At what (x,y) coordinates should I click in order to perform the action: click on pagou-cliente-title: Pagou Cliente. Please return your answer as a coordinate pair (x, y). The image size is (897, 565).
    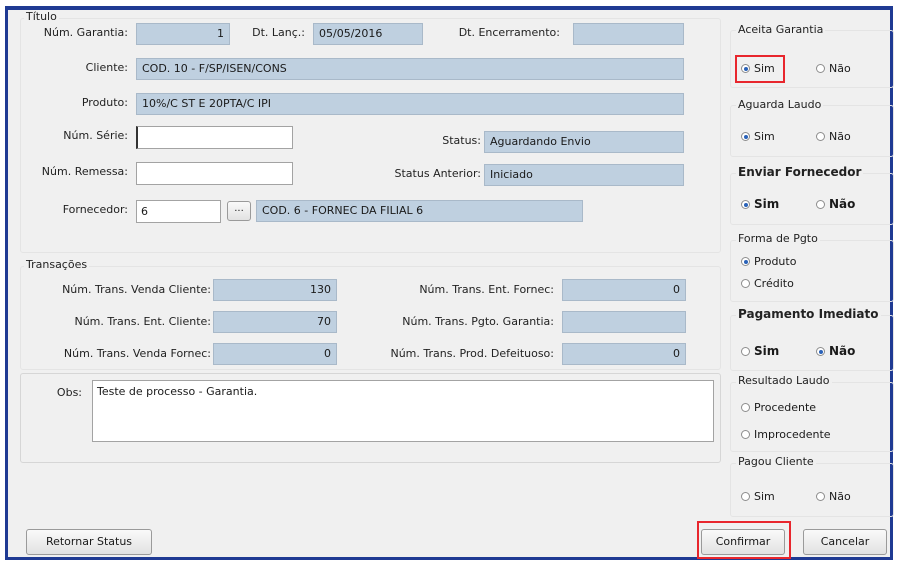
    Looking at the image, I should click on (776, 461).